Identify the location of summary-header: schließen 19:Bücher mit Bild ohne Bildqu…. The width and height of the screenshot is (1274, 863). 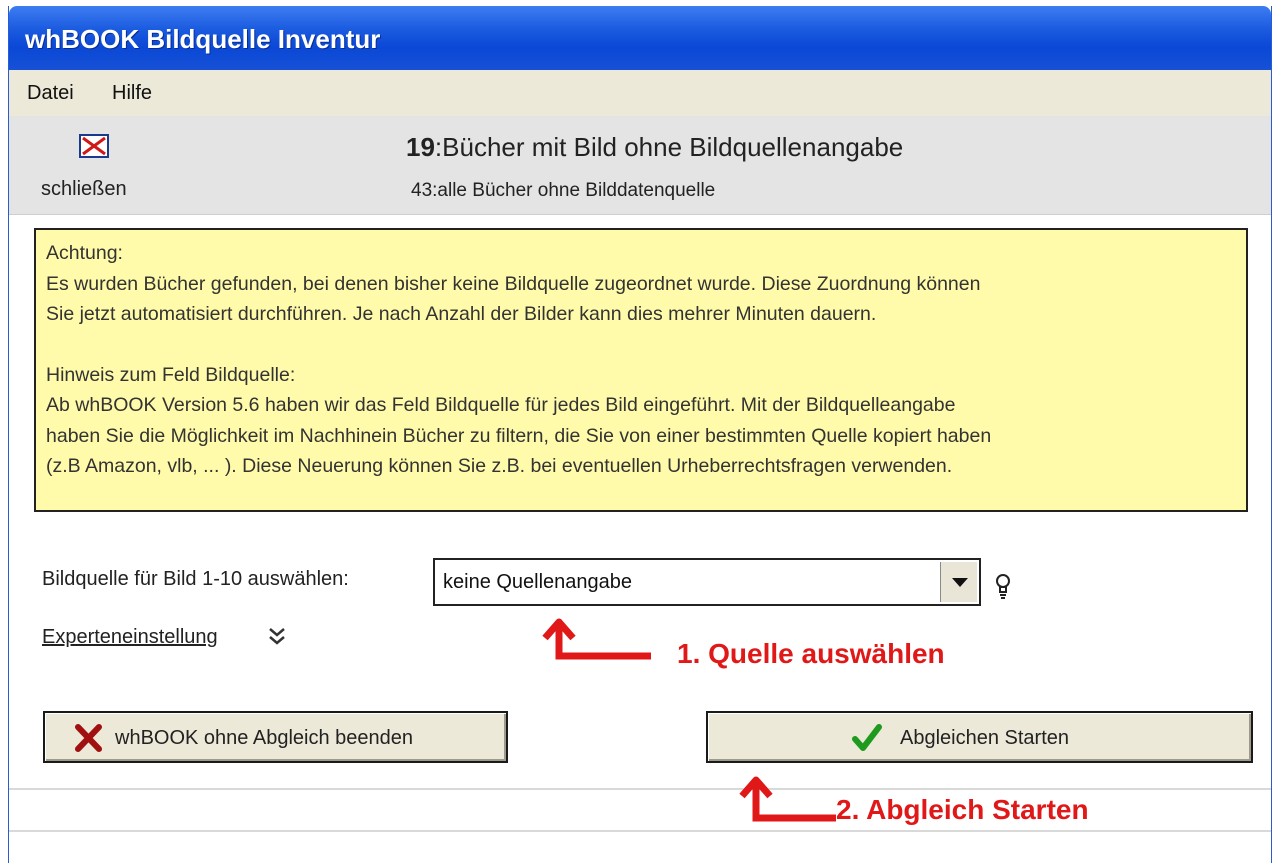
(640, 165).